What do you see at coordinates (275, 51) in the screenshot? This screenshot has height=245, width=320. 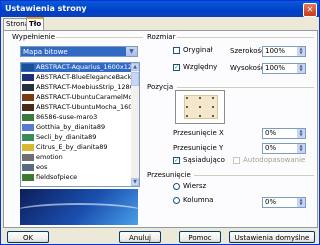 I see `width-value: 100%` at bounding box center [275, 51].